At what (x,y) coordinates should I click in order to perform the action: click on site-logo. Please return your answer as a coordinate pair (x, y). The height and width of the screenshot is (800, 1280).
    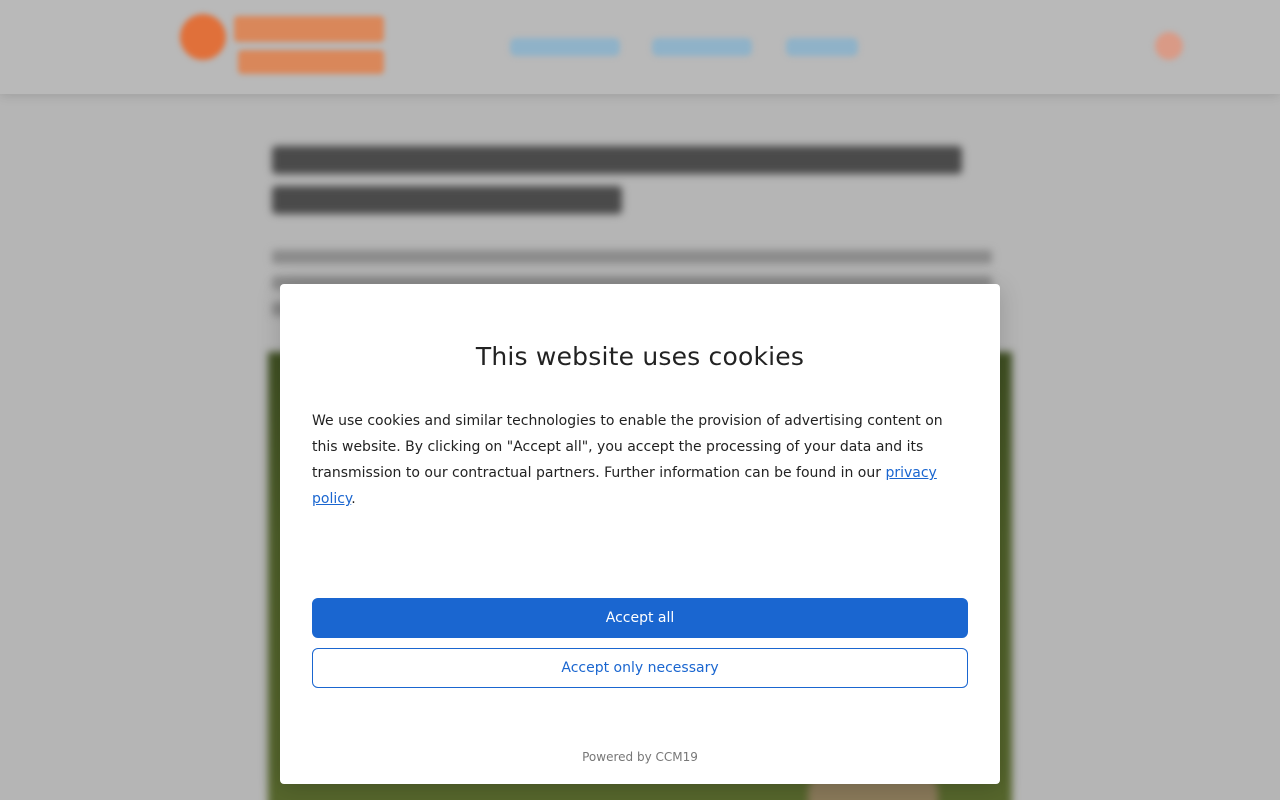
    Looking at the image, I should click on (284, 47).